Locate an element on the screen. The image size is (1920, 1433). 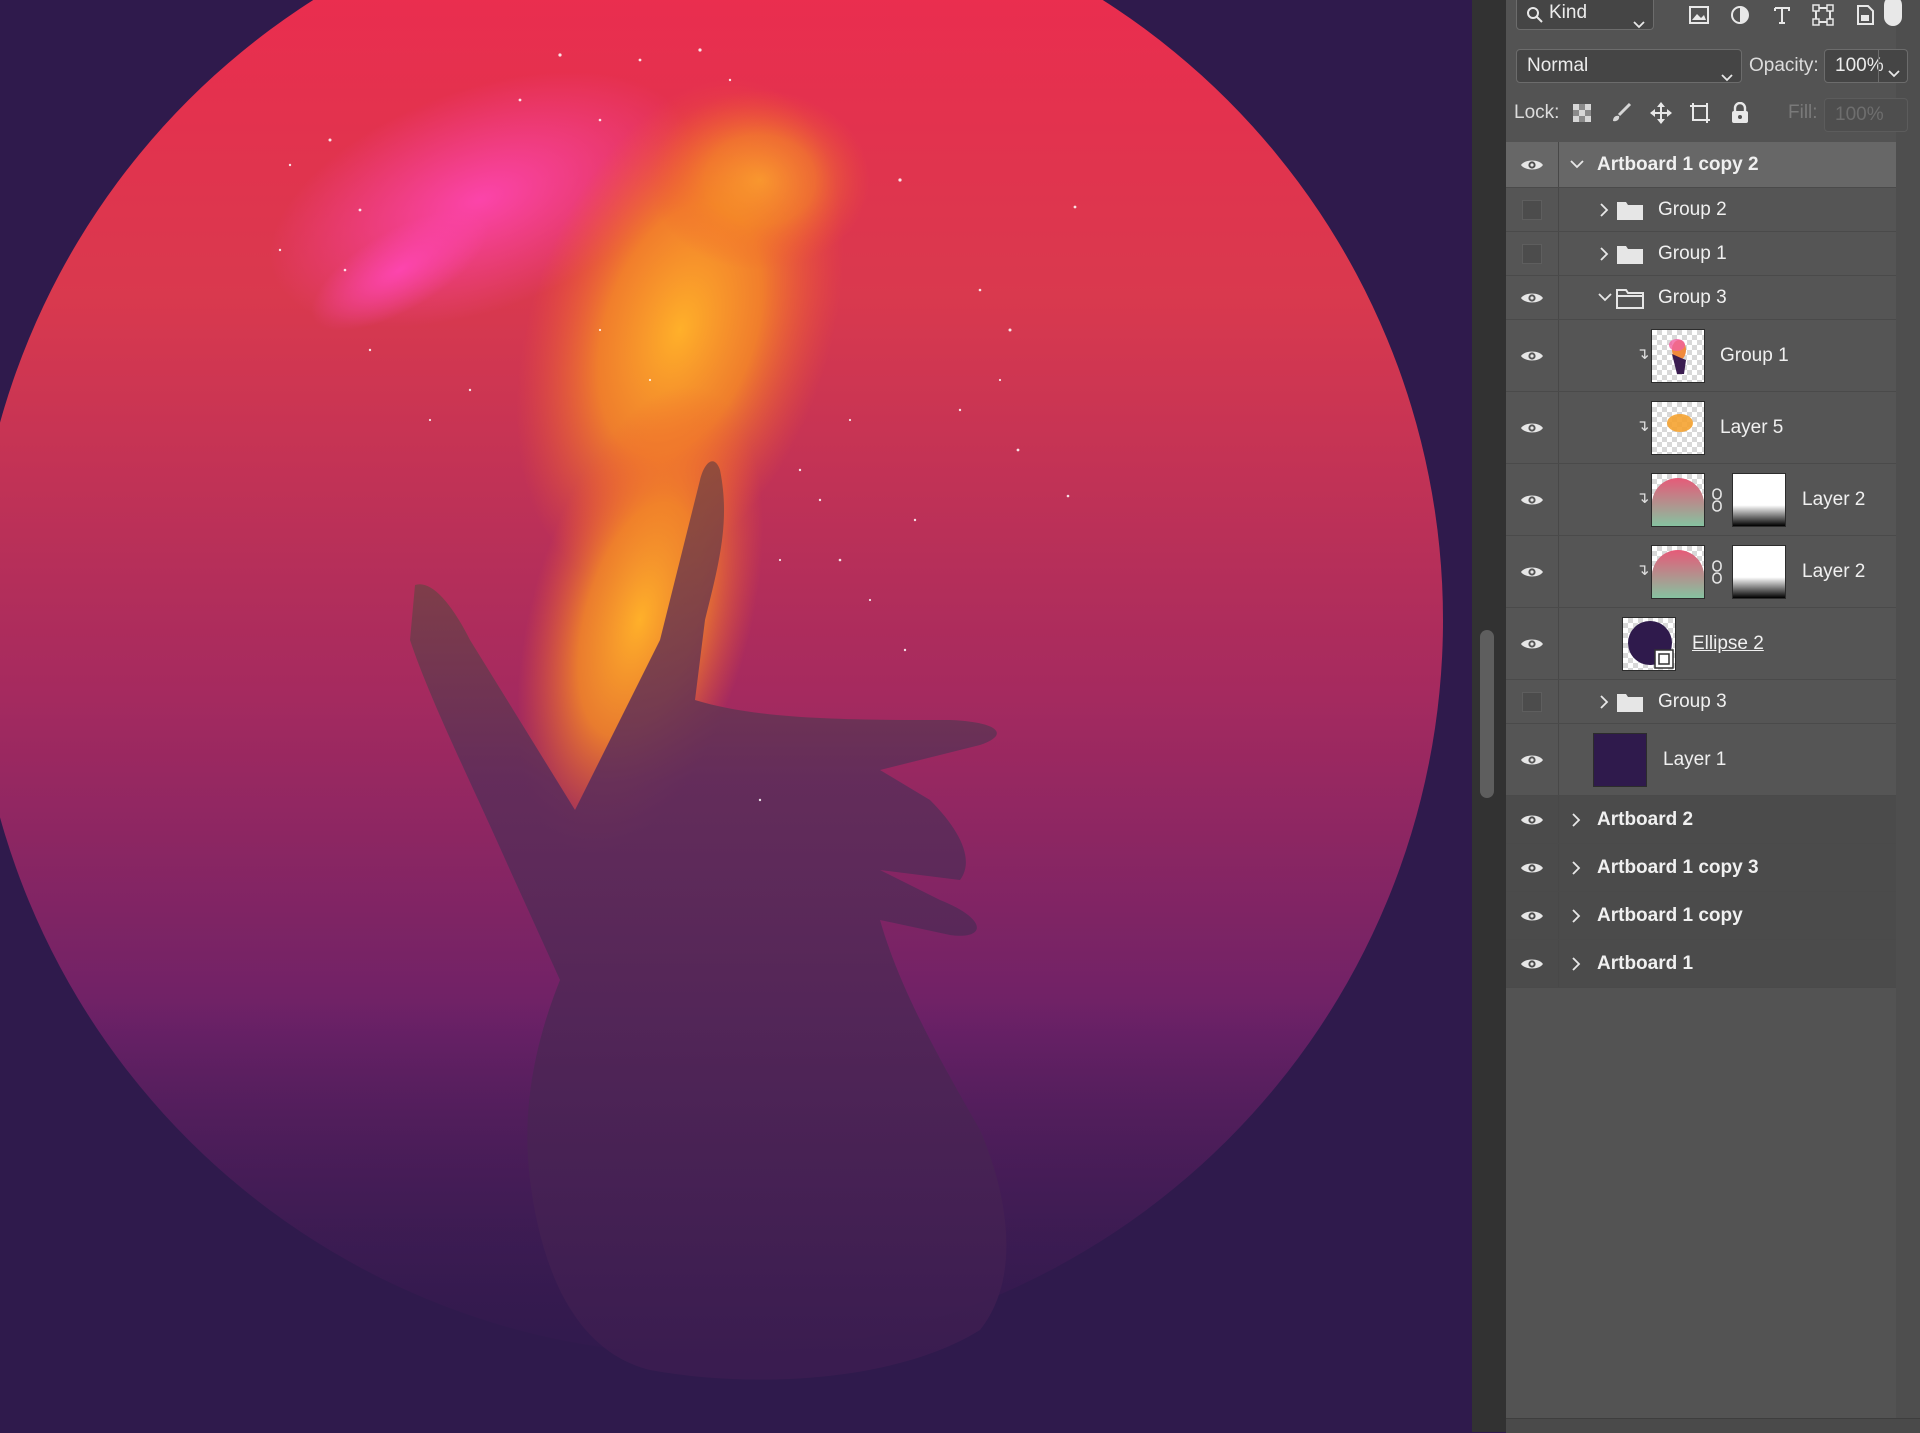
layer-name: Group 2 is located at coordinates (1692, 209).